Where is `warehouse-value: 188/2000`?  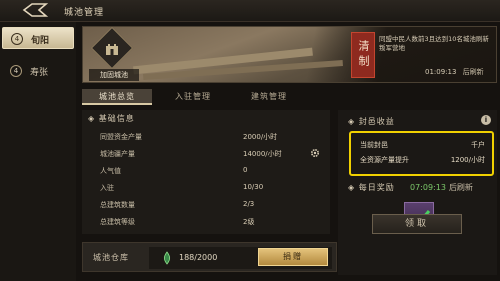 warehouse-value: 188/2000 is located at coordinates (198, 257).